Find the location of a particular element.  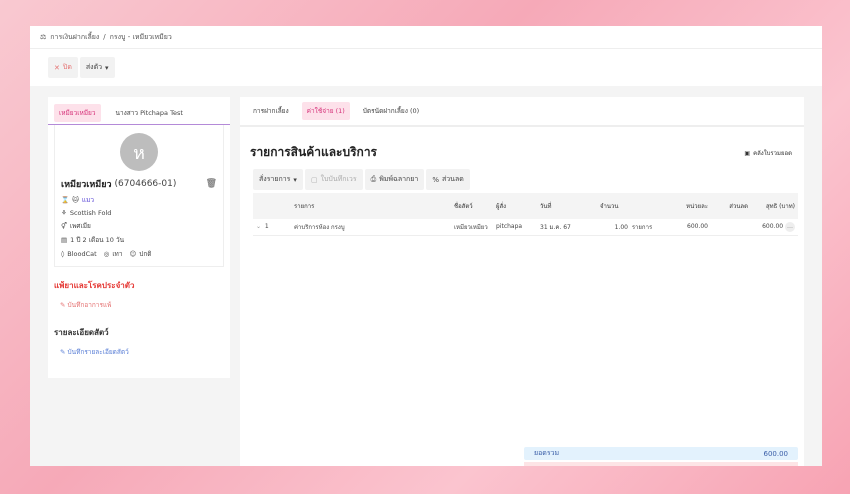

discount-button: % ส่วนลด is located at coordinates (448, 179).